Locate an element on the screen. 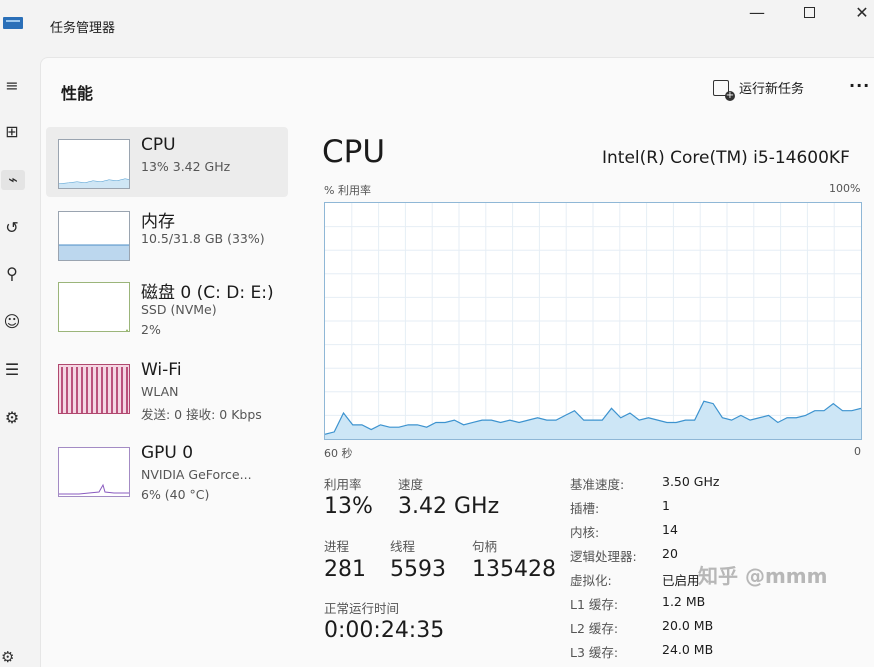 The image size is (874, 667). virtualization-key: 虚拟化: is located at coordinates (591, 580).